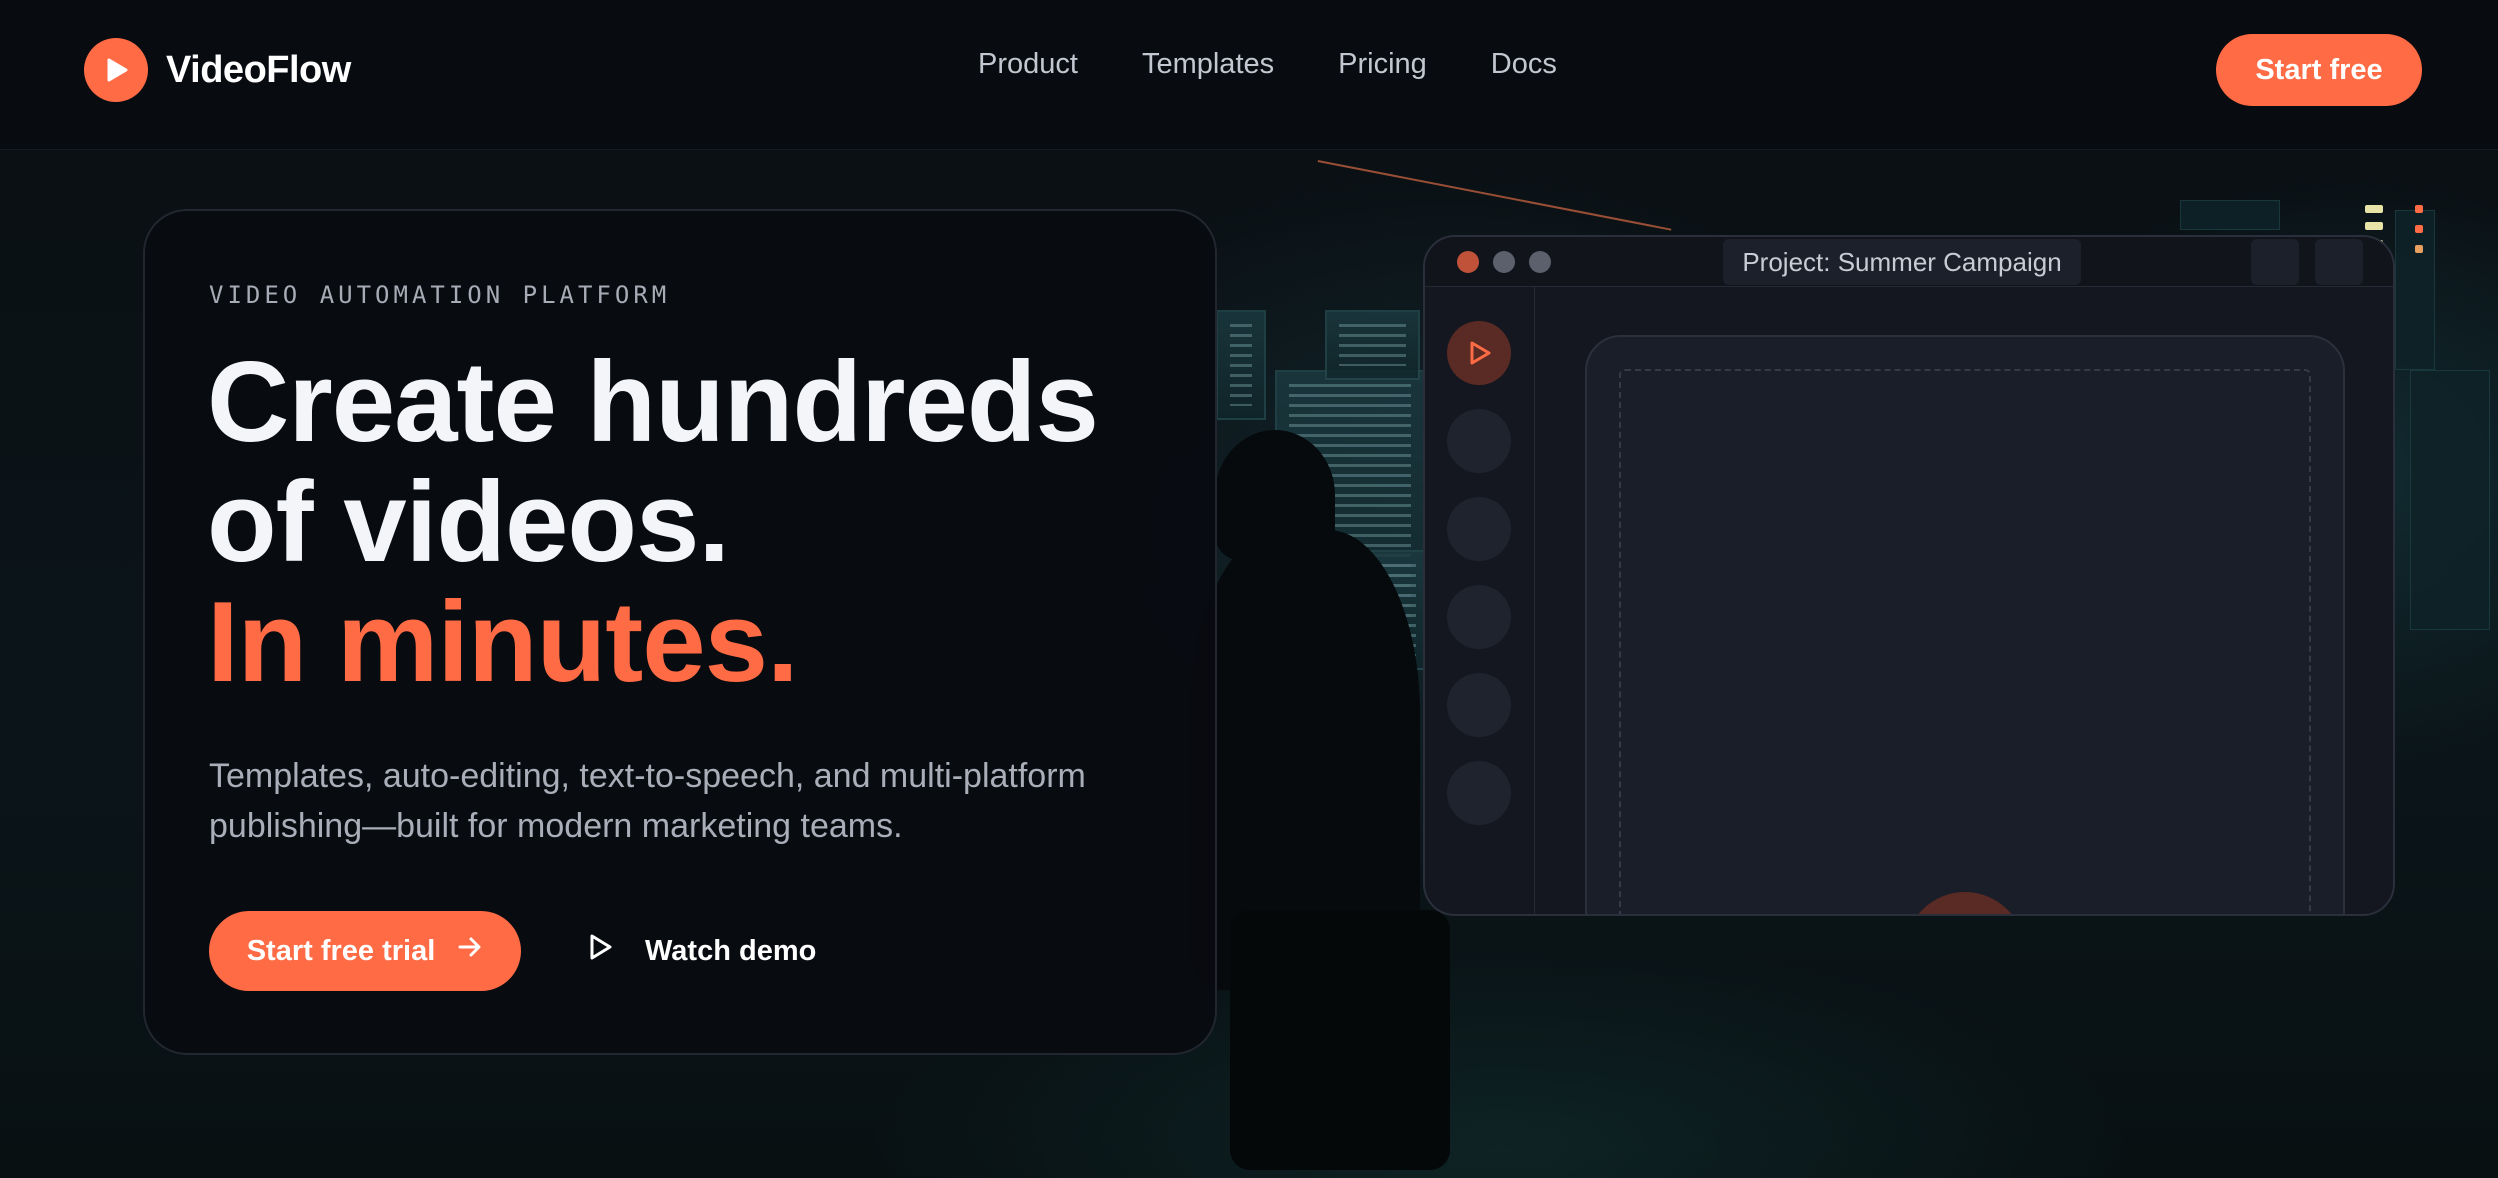 This screenshot has width=2498, height=1178. I want to click on headline-accent: In minutes., so click(503, 642).